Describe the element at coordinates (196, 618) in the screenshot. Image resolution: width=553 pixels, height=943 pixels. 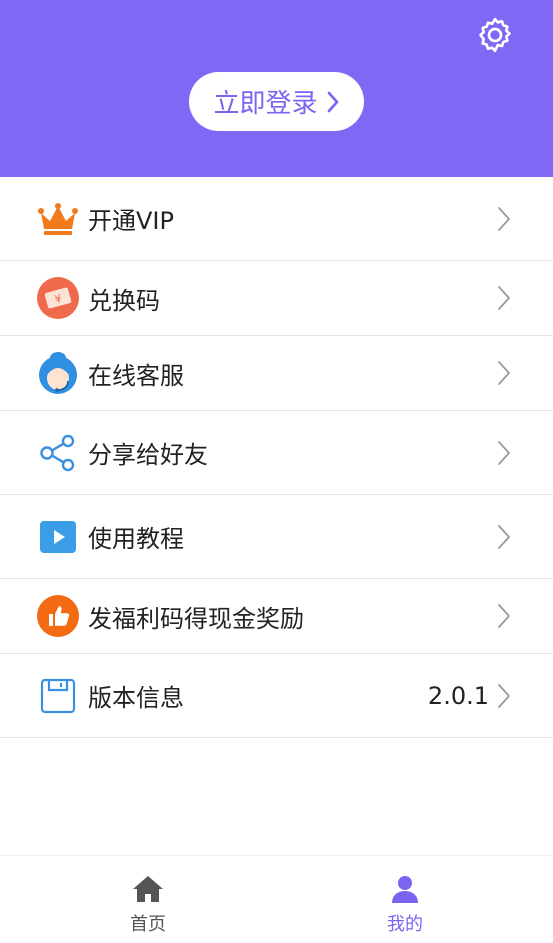
I see `menu-item-label: 发福利码得现金奖励` at that location.